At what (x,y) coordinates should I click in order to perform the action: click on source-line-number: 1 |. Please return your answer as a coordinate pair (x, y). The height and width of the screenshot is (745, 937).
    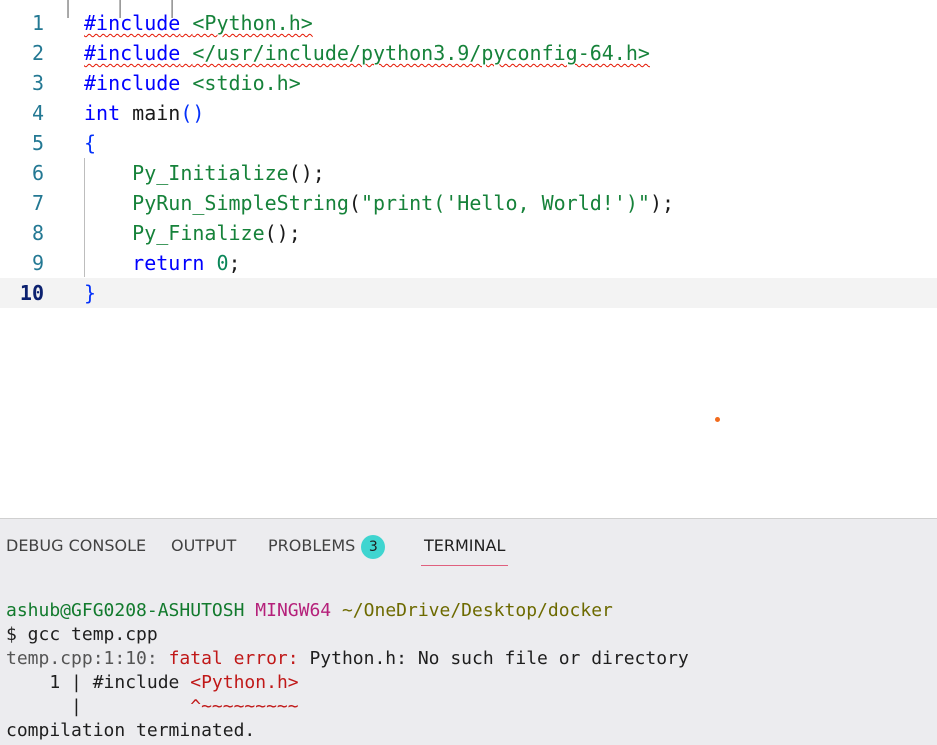
    Looking at the image, I should click on (49, 682).